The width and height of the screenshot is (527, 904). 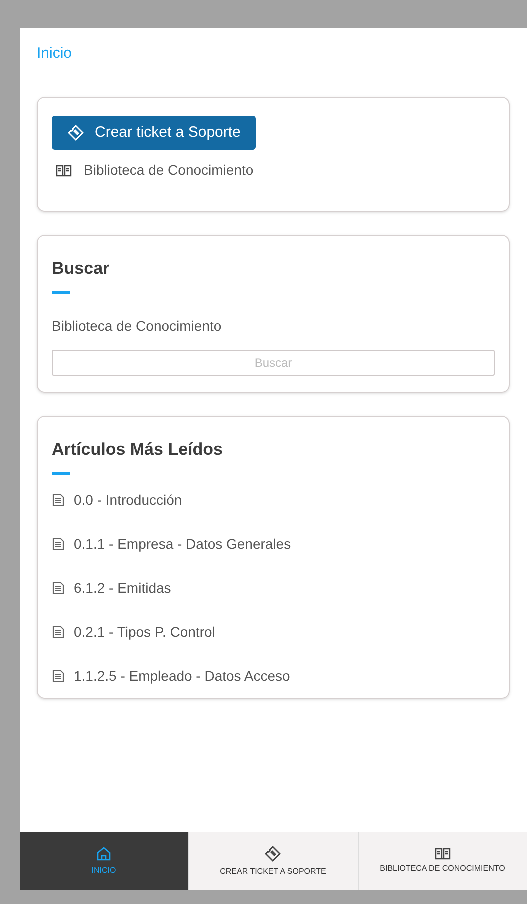 What do you see at coordinates (123, 588) in the screenshot?
I see `article-link: 6.1.2 - Emitidas` at bounding box center [123, 588].